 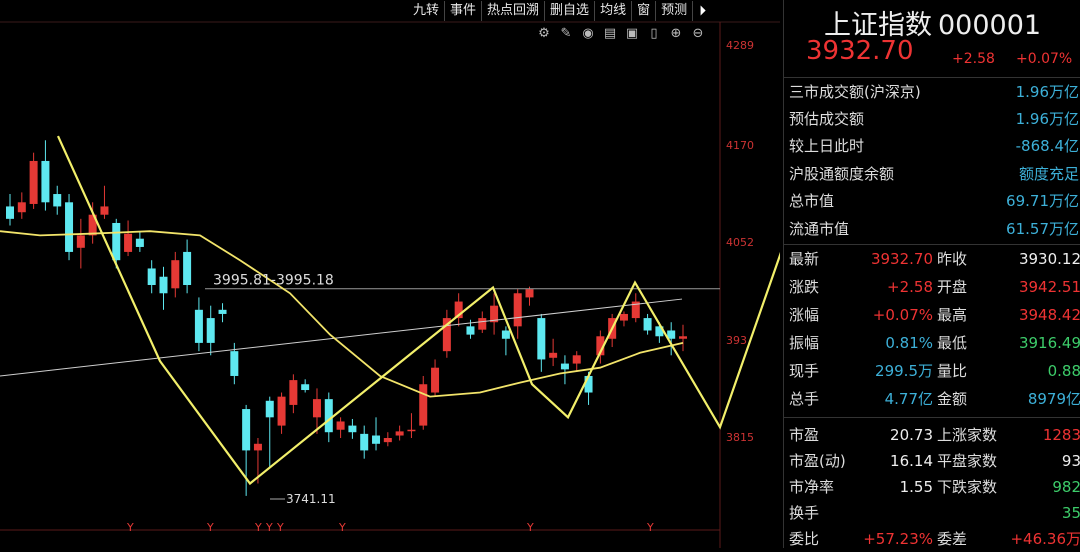 I want to click on pen-icon: ✎, so click(x=566, y=33).